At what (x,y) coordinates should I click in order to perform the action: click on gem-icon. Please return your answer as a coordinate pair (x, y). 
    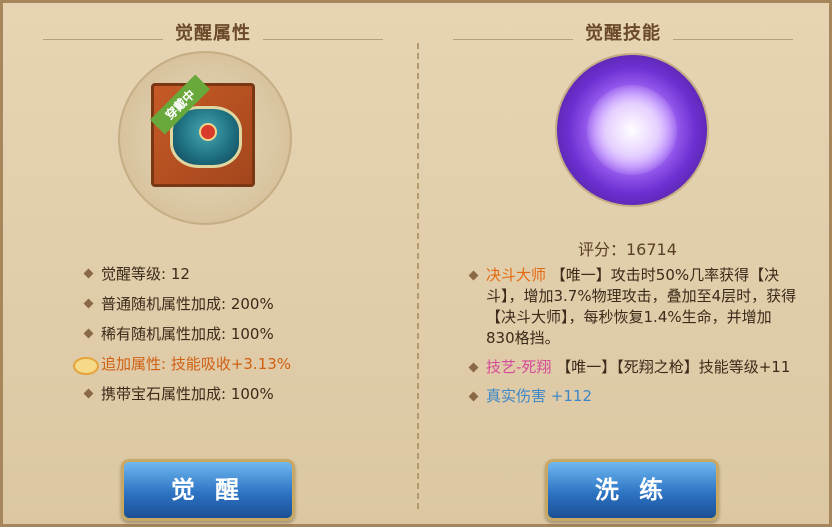
    Looking at the image, I should click on (208, 132).